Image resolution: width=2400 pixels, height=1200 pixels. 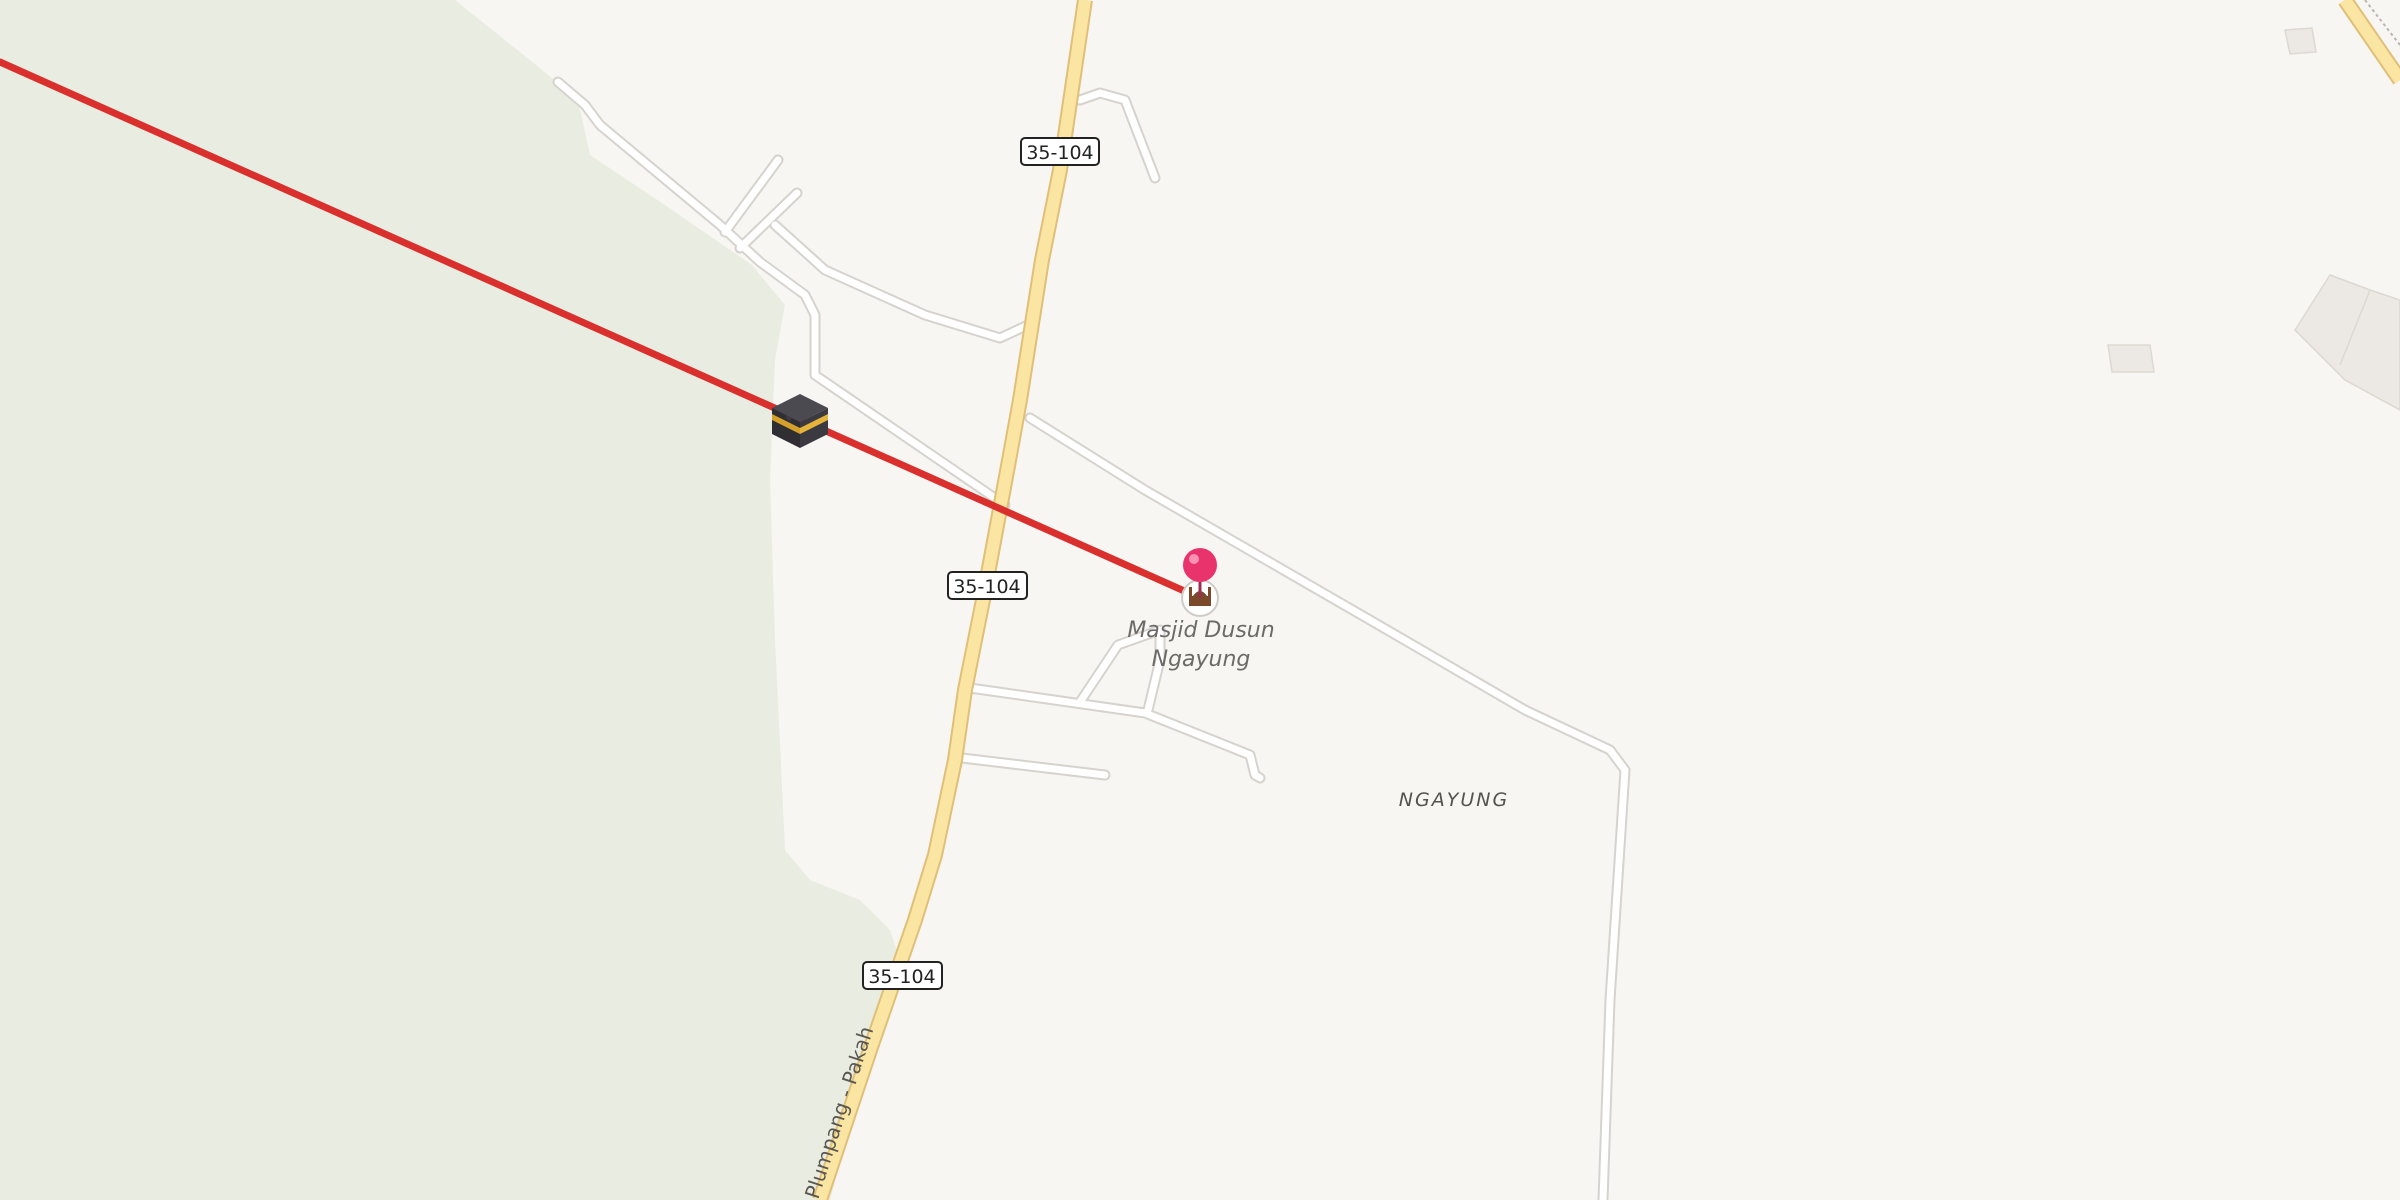 What do you see at coordinates (2253, 219) in the screenshot?
I see `building-footprints` at bounding box center [2253, 219].